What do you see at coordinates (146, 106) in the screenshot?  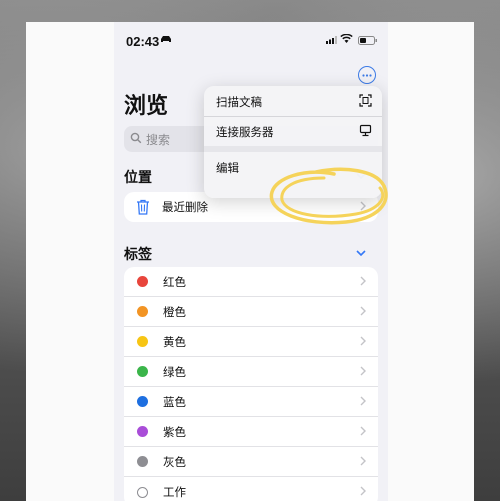 I see `page-title: 浏览` at bounding box center [146, 106].